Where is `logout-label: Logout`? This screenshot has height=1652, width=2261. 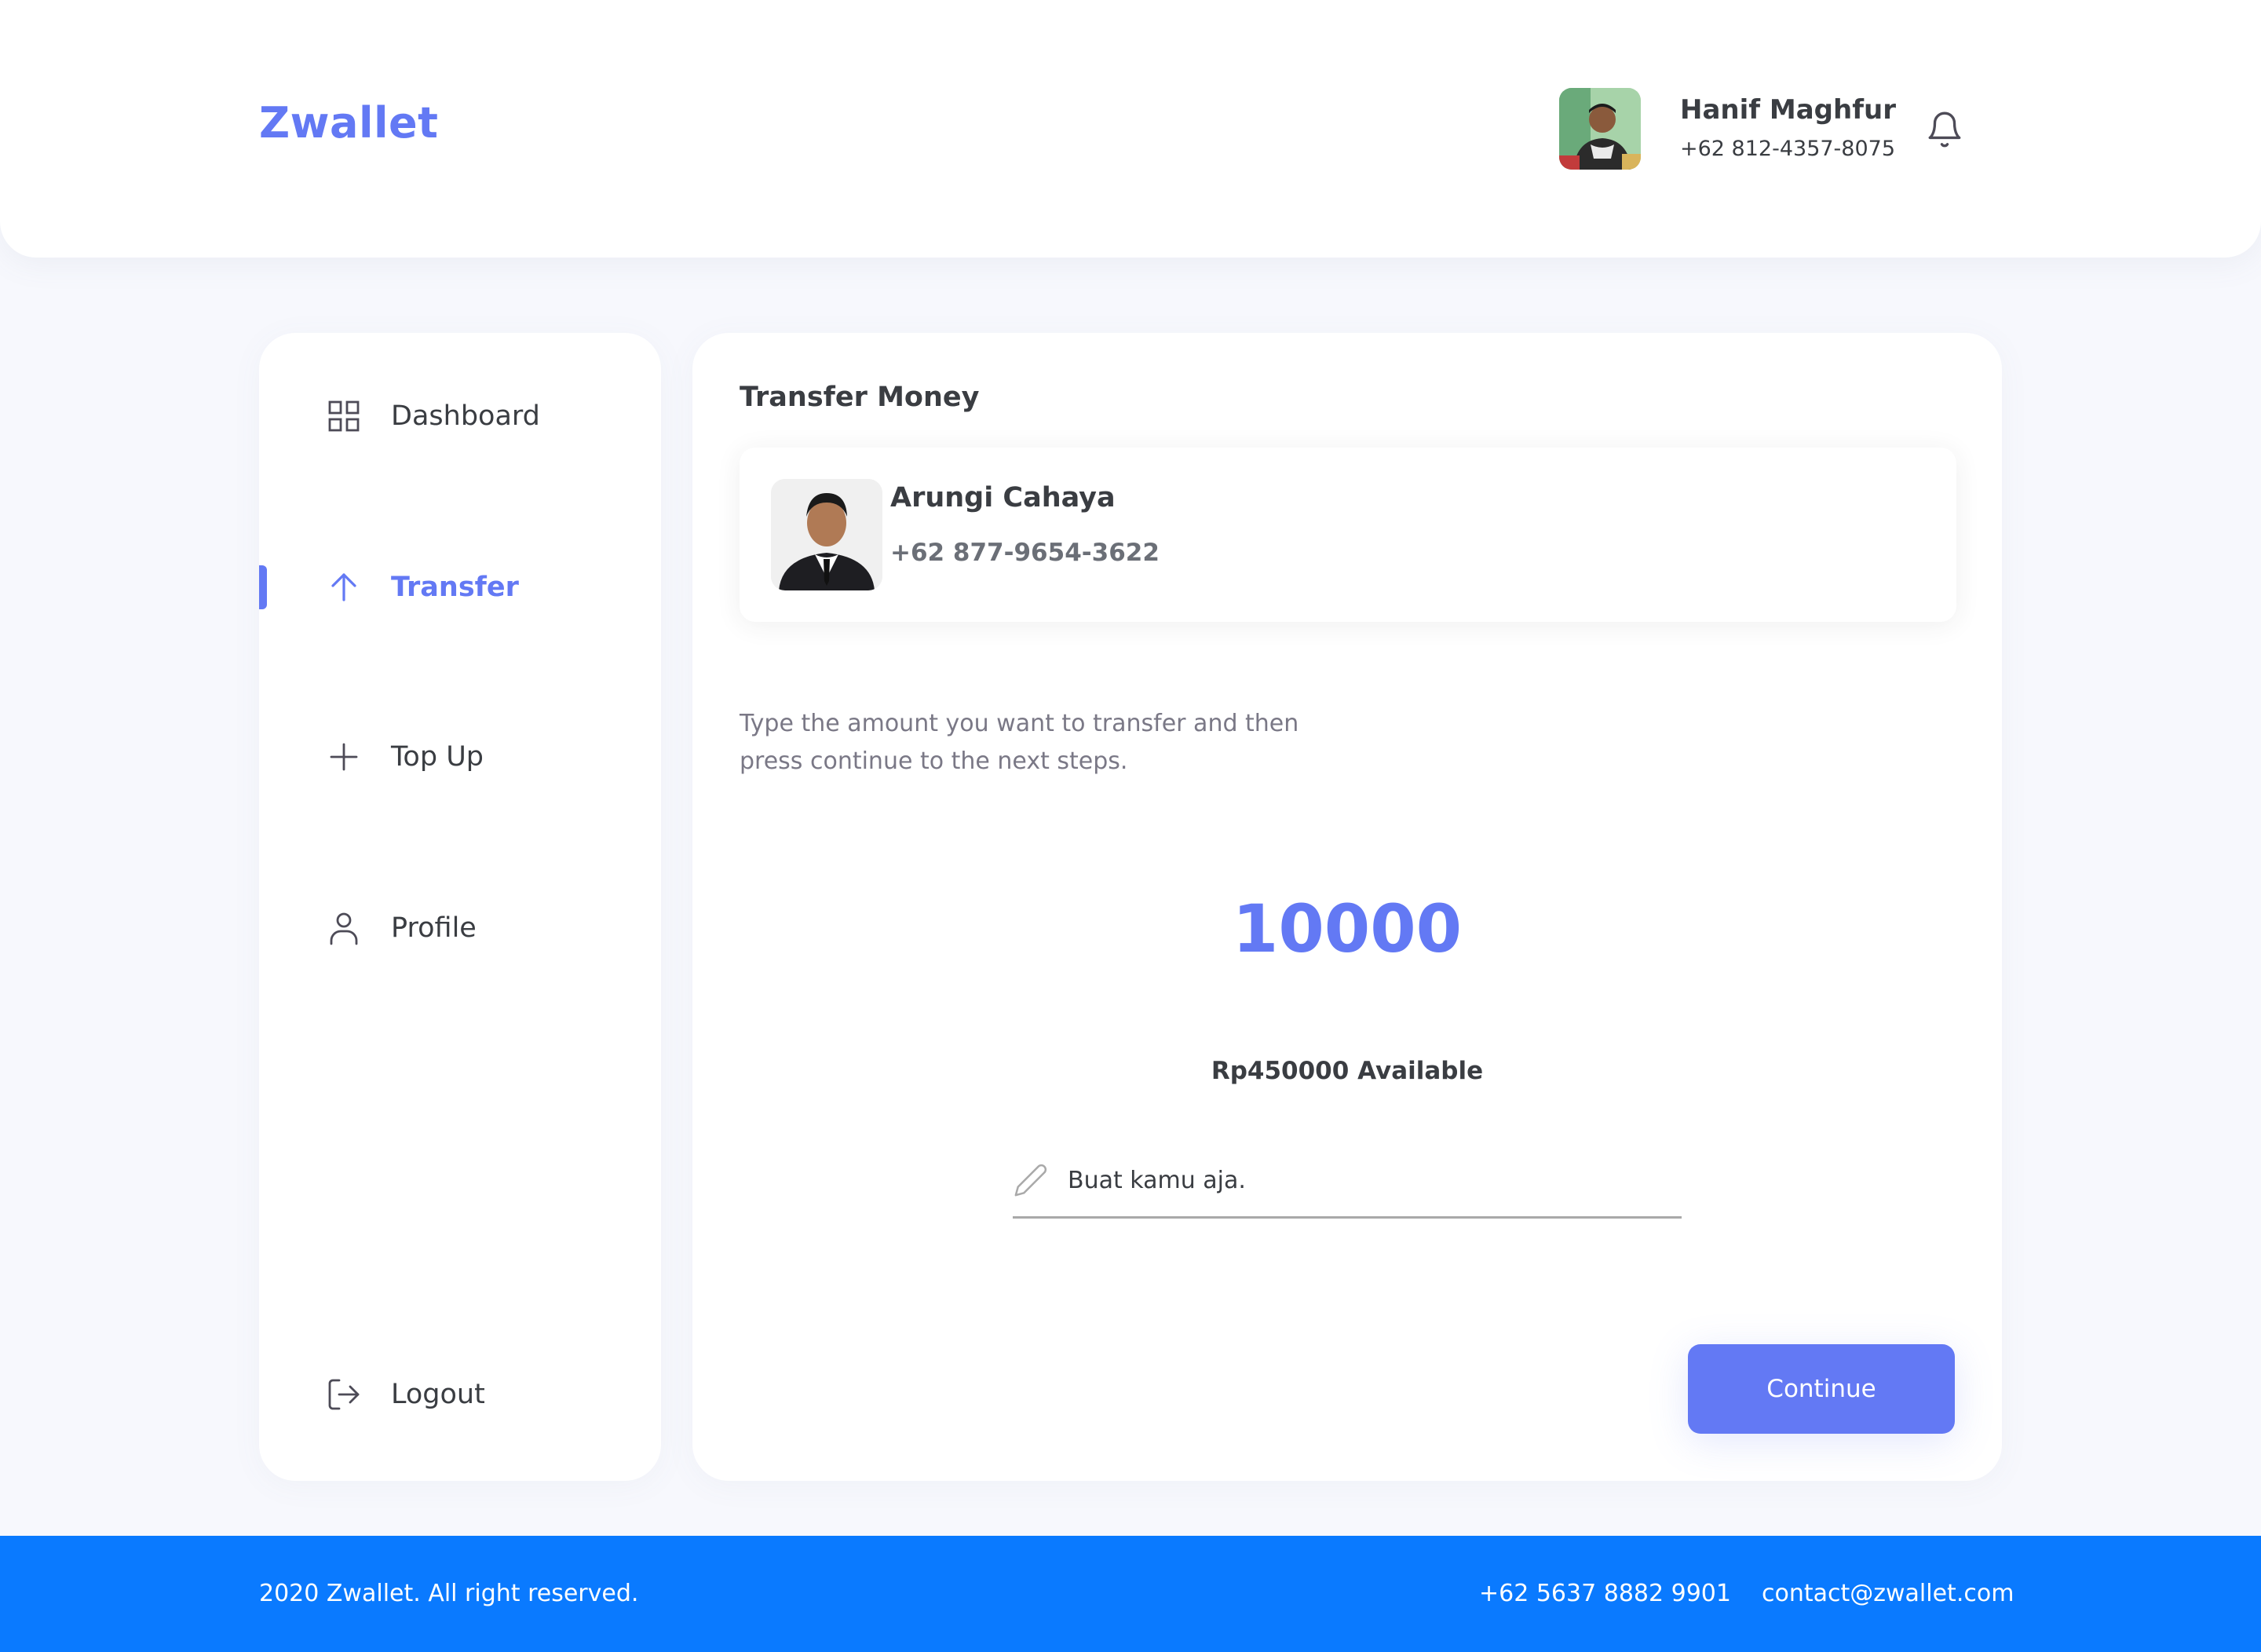
logout-label: Logout is located at coordinates (438, 1394).